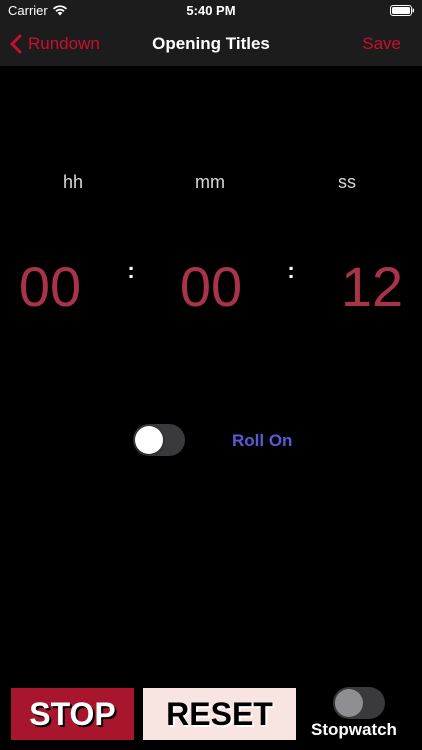 The image size is (422, 750). I want to click on seconds-unit-label: ss, so click(347, 182).